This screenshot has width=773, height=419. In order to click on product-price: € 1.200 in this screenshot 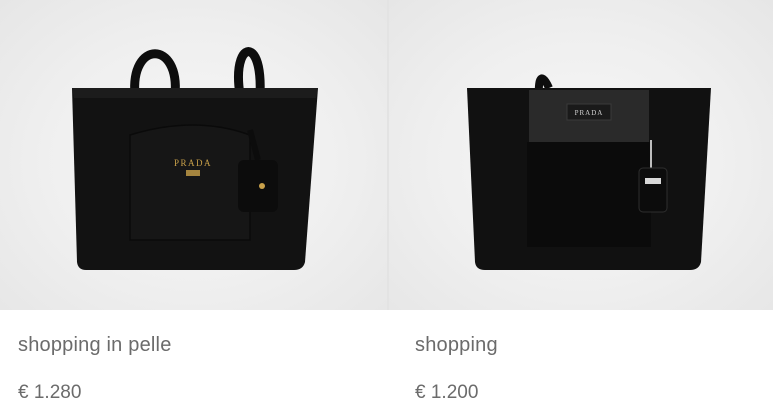, I will do `click(447, 392)`.